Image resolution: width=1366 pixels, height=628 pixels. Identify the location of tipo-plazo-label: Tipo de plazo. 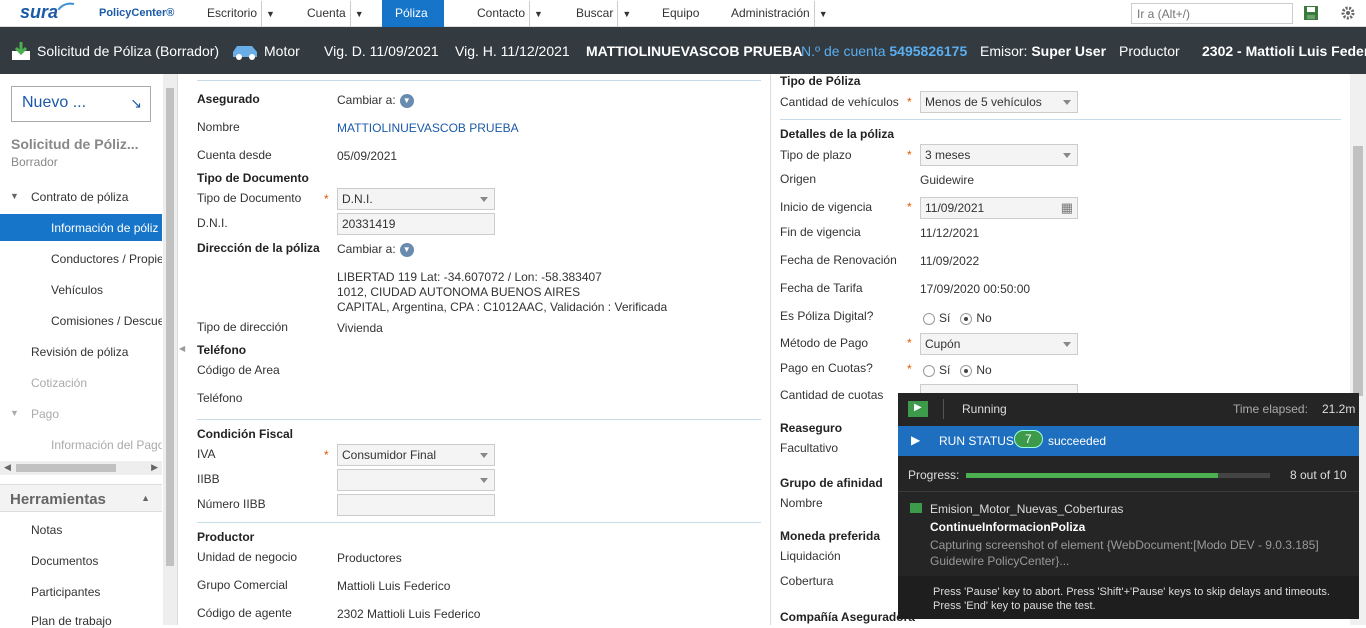
(816, 155).